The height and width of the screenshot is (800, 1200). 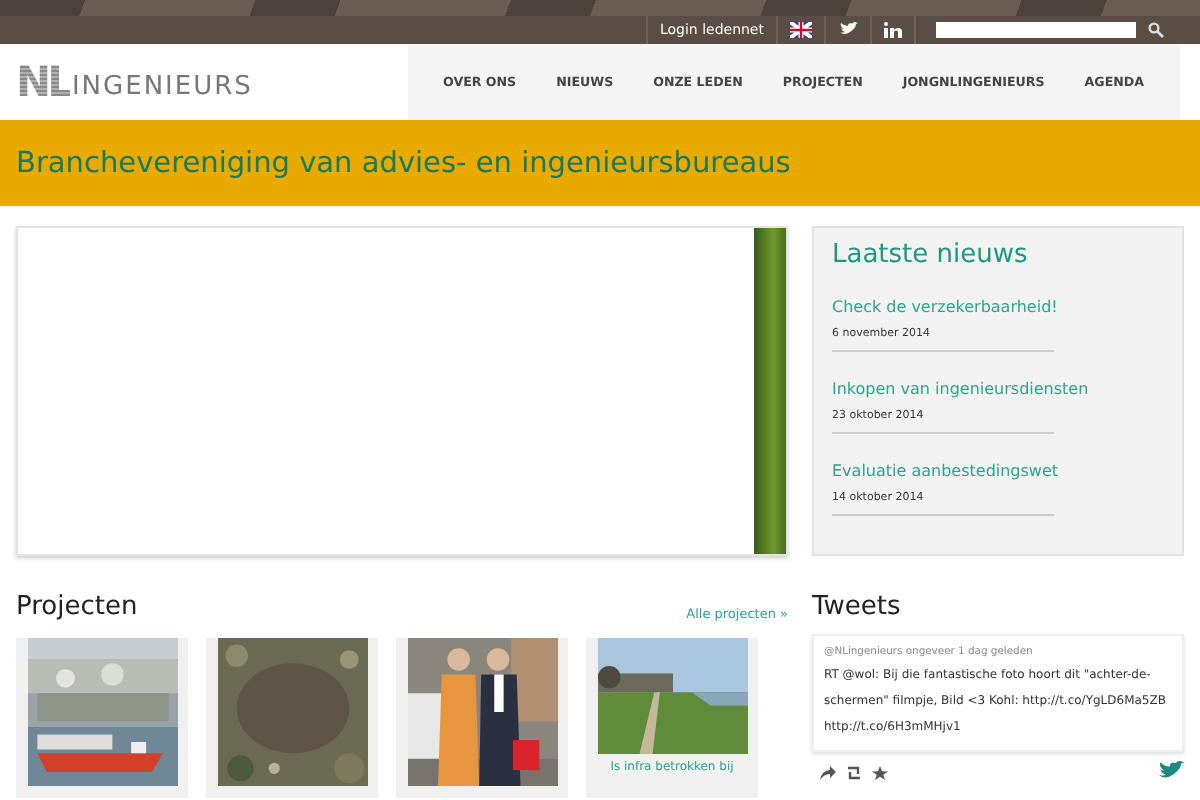 I want to click on search-icon, so click(x=1156, y=30).